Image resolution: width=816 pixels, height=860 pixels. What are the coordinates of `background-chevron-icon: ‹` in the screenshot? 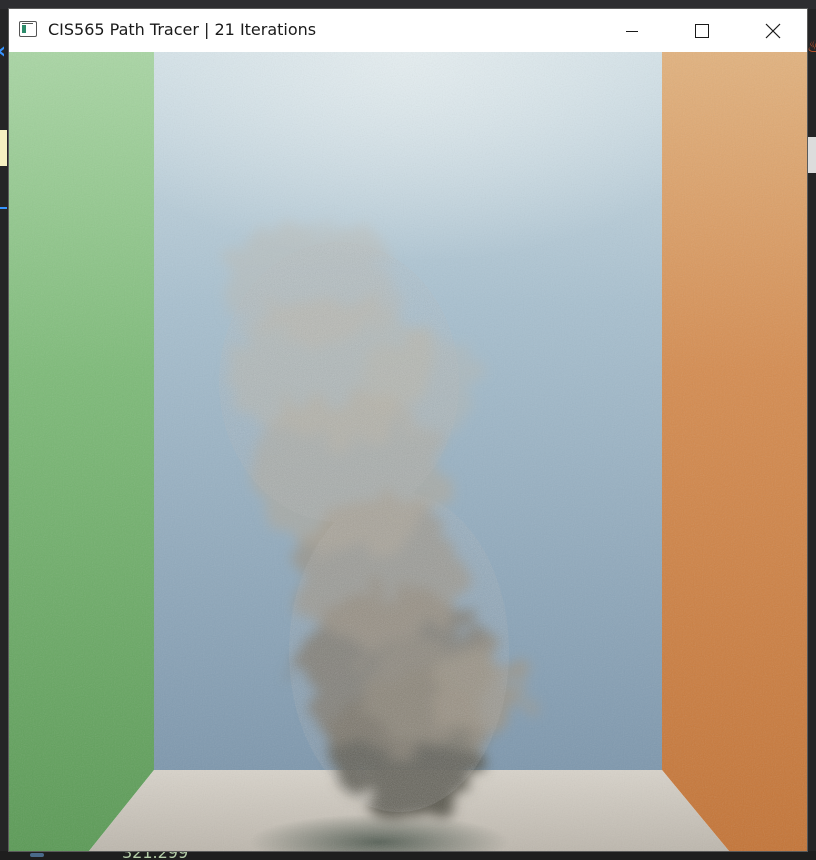 It's located at (3, 51).